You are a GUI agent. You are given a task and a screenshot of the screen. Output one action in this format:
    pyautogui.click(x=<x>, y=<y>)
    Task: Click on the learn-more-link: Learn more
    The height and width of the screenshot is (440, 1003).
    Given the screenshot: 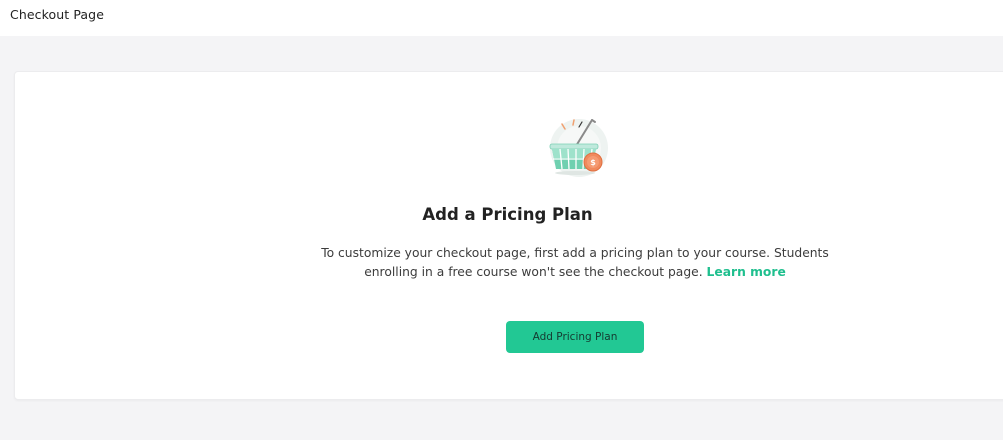 What is the action you would take?
    pyautogui.click(x=746, y=272)
    